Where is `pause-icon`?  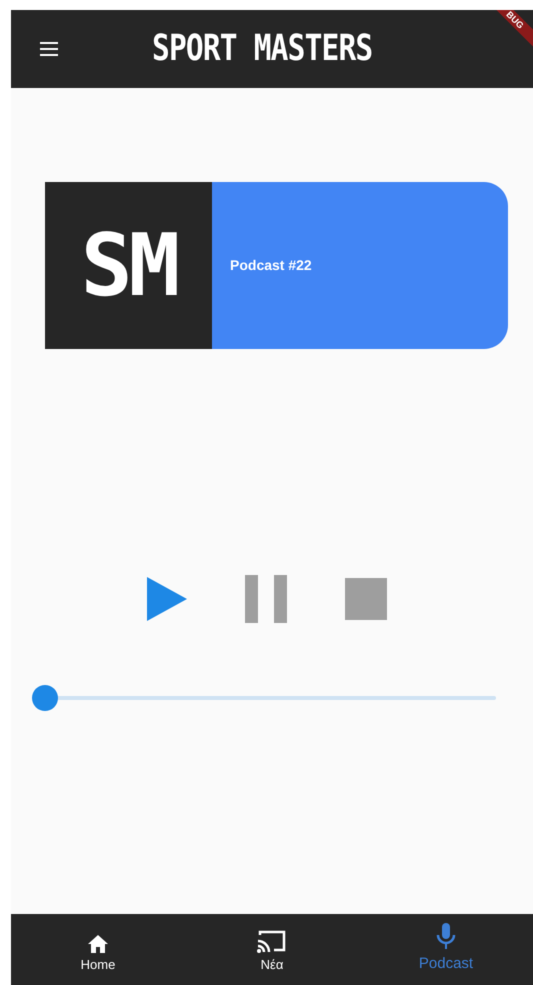 pause-icon is located at coordinates (266, 599).